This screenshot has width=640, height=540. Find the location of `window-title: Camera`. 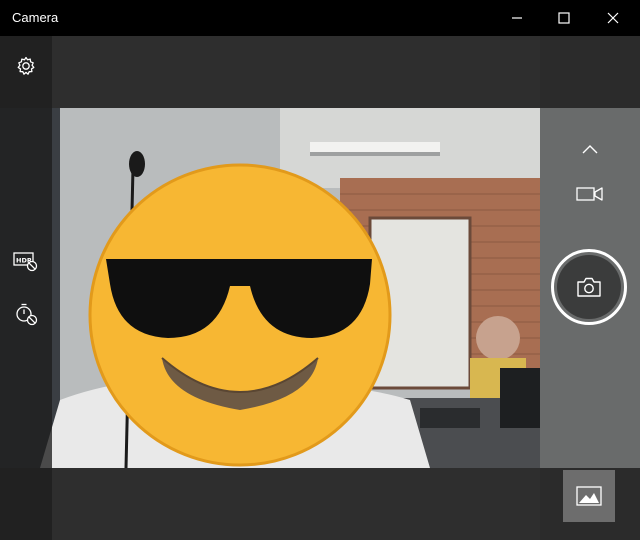

window-title: Camera is located at coordinates (35, 17).